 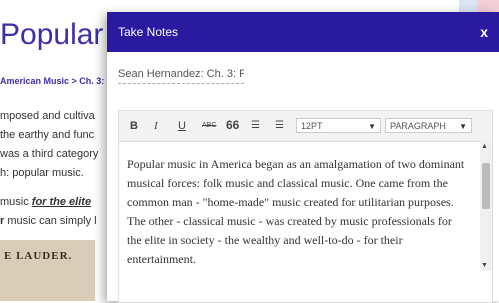 I want to click on breadcrumb: American Music > Ch. 3: Po, so click(x=59, y=81).